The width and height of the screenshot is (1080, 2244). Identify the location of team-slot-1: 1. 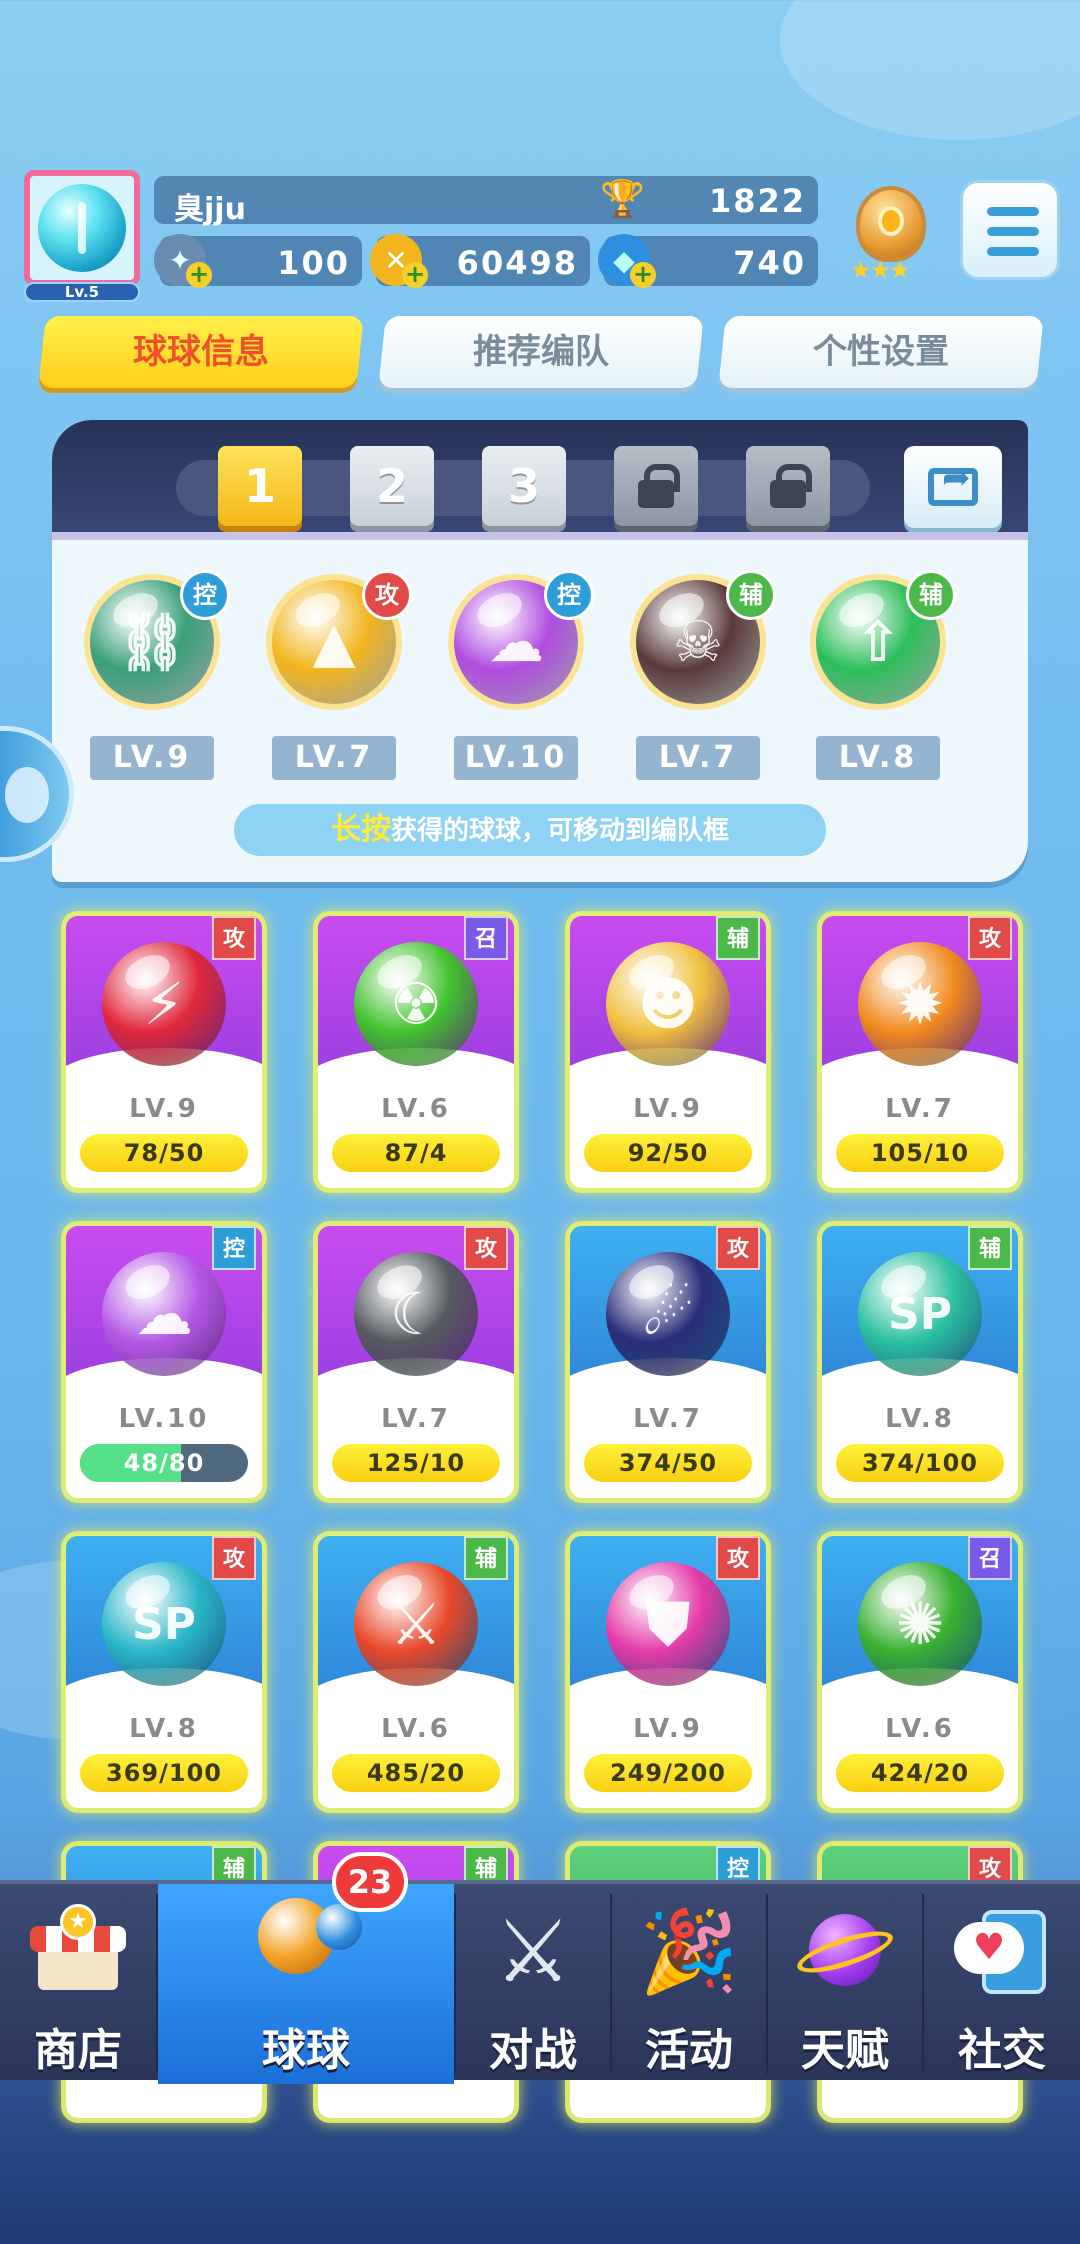
(260, 486).